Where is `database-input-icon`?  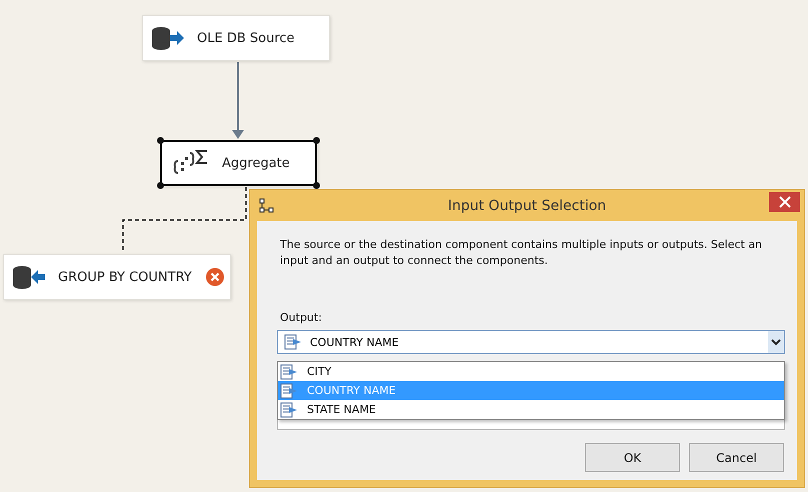
database-input-icon is located at coordinates (29, 277).